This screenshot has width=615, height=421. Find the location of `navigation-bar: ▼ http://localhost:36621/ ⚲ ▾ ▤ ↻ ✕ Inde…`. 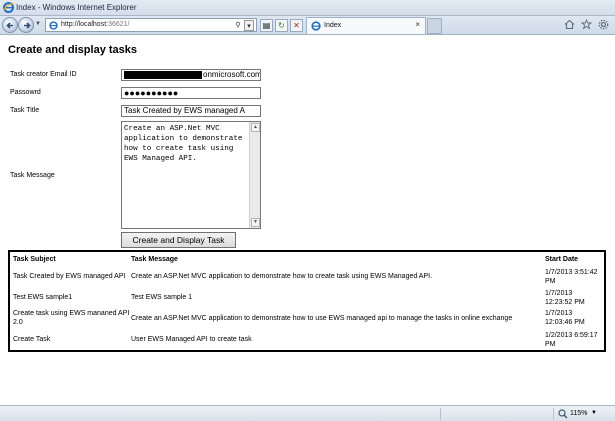

navigation-bar: ▼ http://localhost:36621/ ⚲ ▾ ▤ ↻ ✕ Inde… is located at coordinates (307, 25).